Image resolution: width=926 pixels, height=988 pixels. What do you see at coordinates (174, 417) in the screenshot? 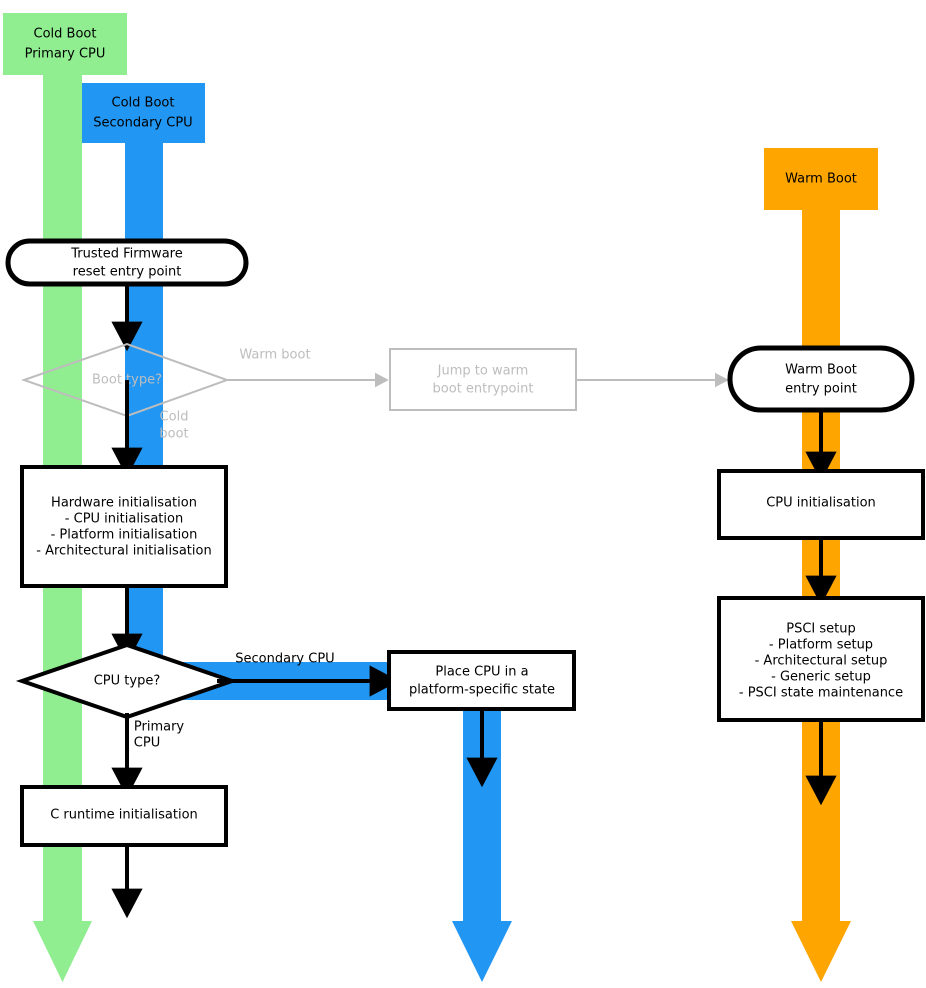
I see `edge-label-cold-boot-line1: Cold` at bounding box center [174, 417].